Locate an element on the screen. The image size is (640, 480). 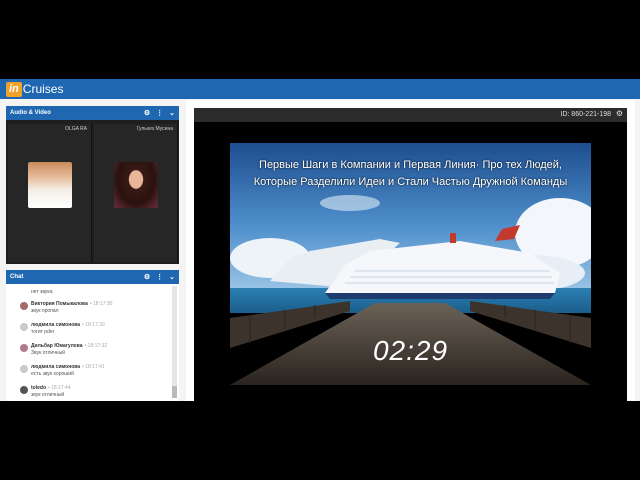
chat-author: Виктория Помыкалова is located at coordinates (59, 304).